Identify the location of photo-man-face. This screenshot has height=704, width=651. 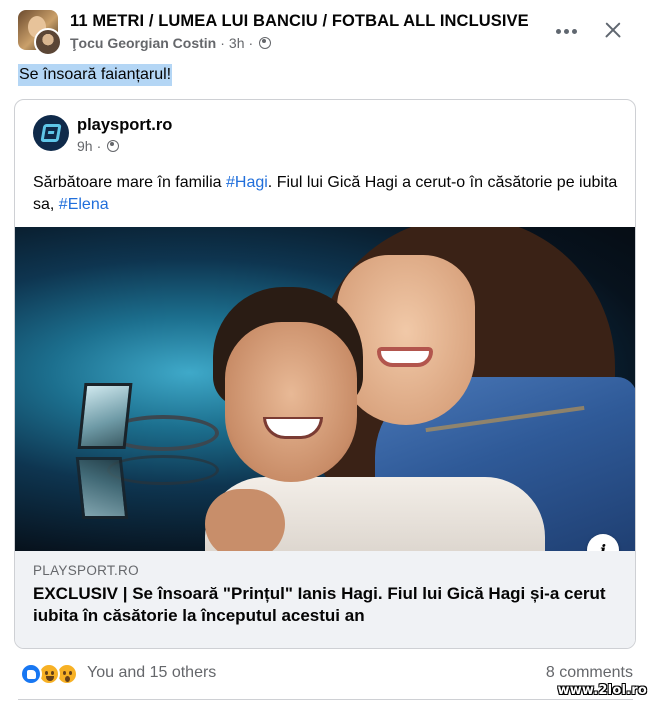
(291, 402).